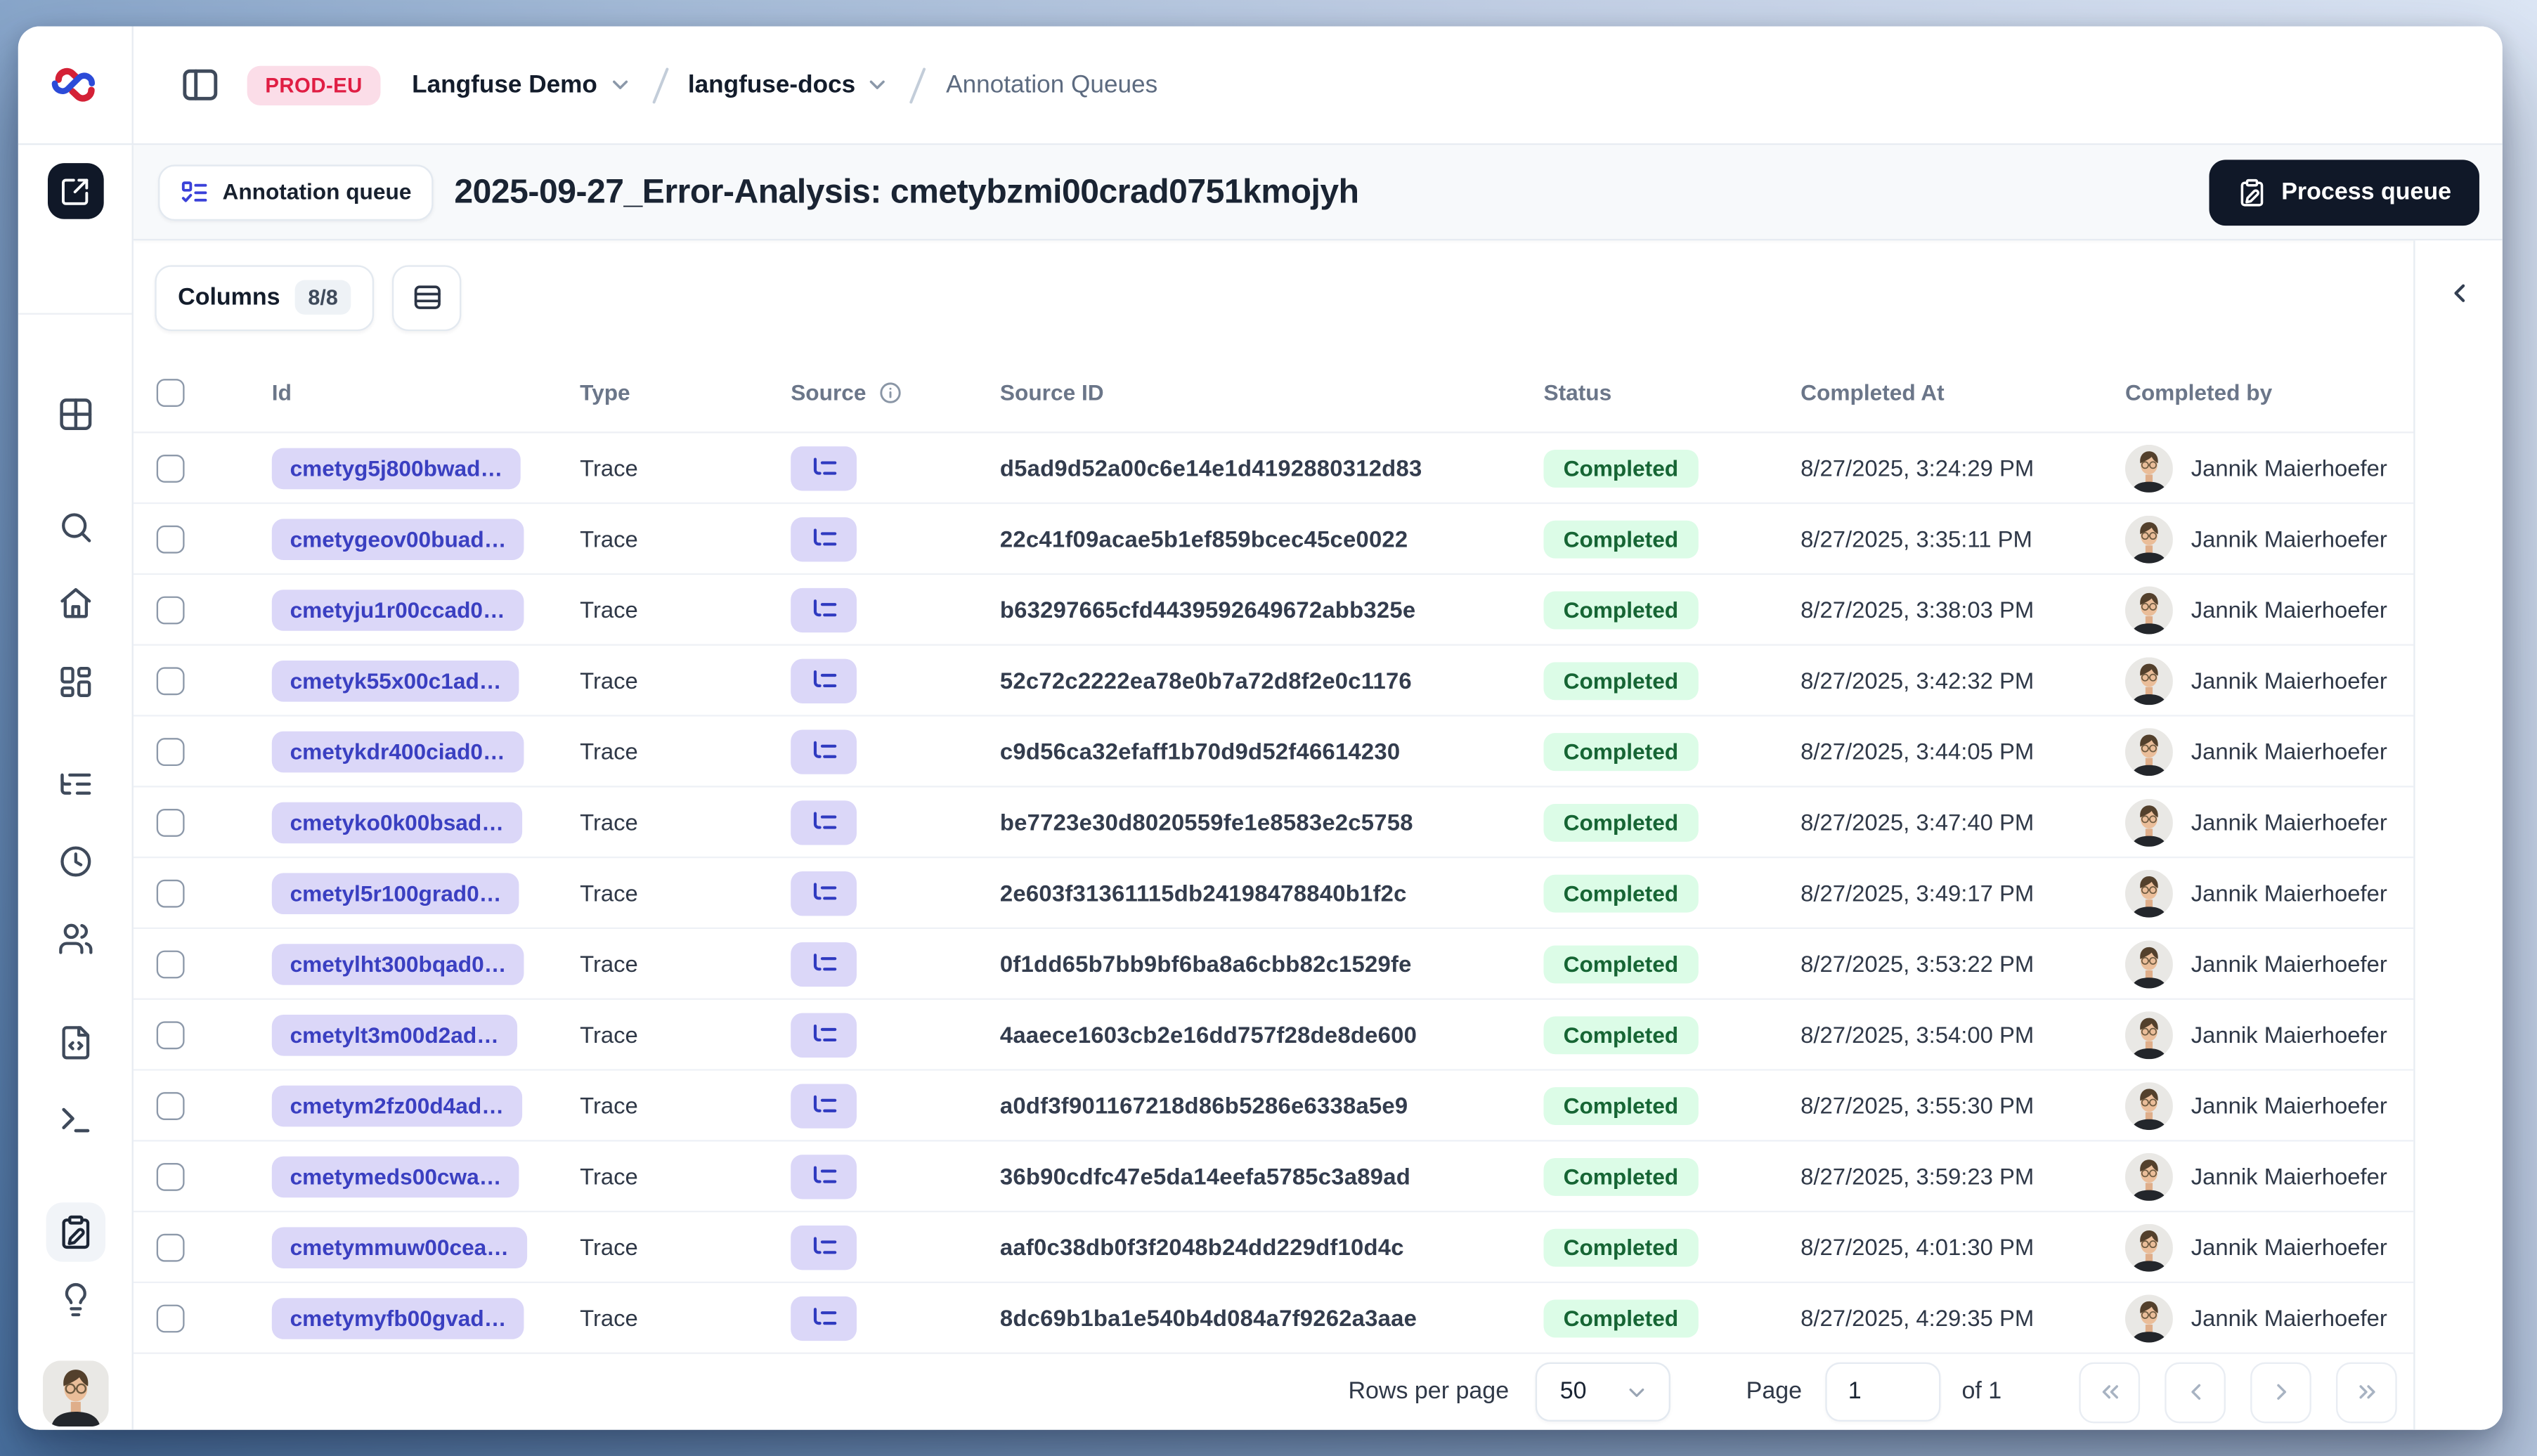 This screenshot has height=1456, width=2537. Describe the element at coordinates (74, 191) in the screenshot. I see `open-external-button` at that location.